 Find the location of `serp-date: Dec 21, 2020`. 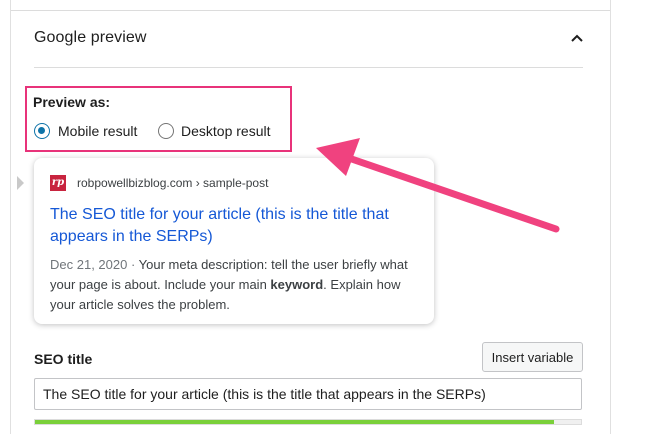

serp-date: Dec 21, 2020 is located at coordinates (89, 264).